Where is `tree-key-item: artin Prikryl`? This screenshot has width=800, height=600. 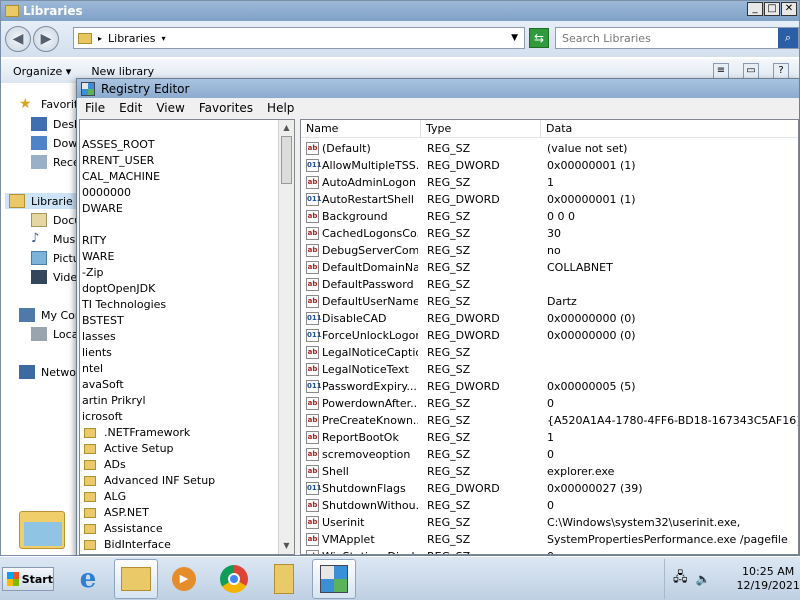 tree-key-item: artin Prikryl is located at coordinates (114, 401).